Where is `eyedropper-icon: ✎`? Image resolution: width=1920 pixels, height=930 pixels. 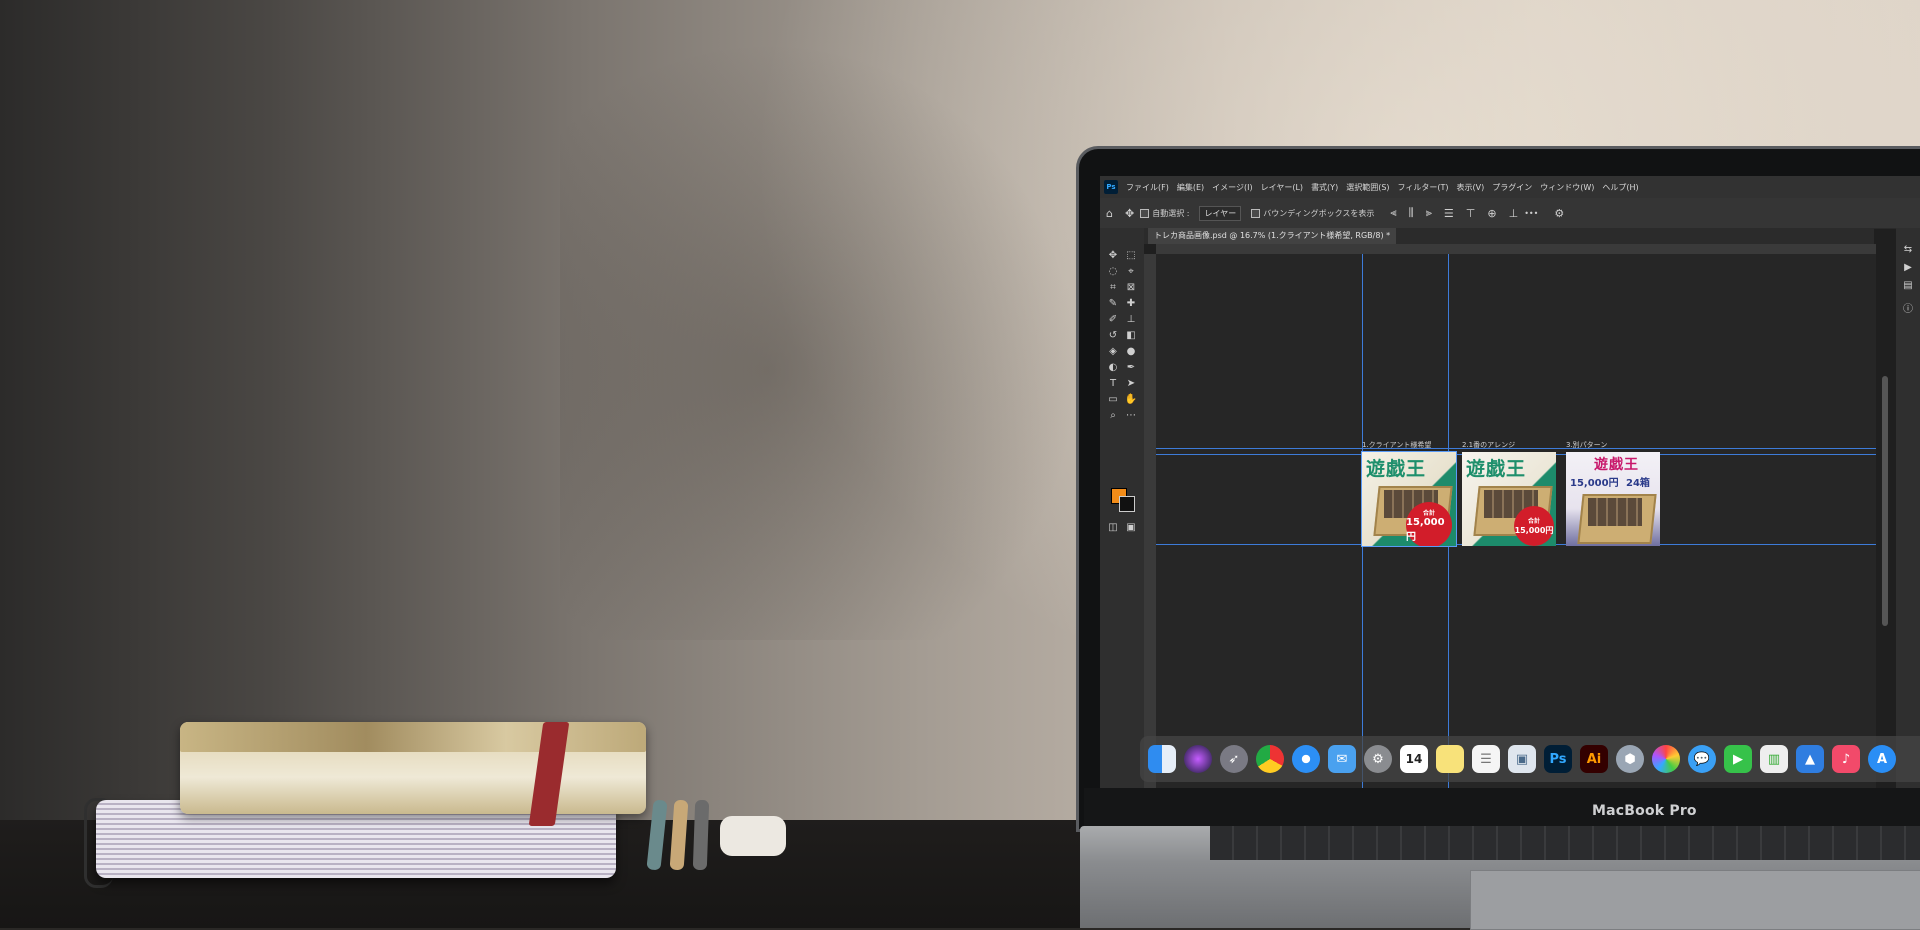
eyedropper-icon: ✎ is located at coordinates (1113, 304).